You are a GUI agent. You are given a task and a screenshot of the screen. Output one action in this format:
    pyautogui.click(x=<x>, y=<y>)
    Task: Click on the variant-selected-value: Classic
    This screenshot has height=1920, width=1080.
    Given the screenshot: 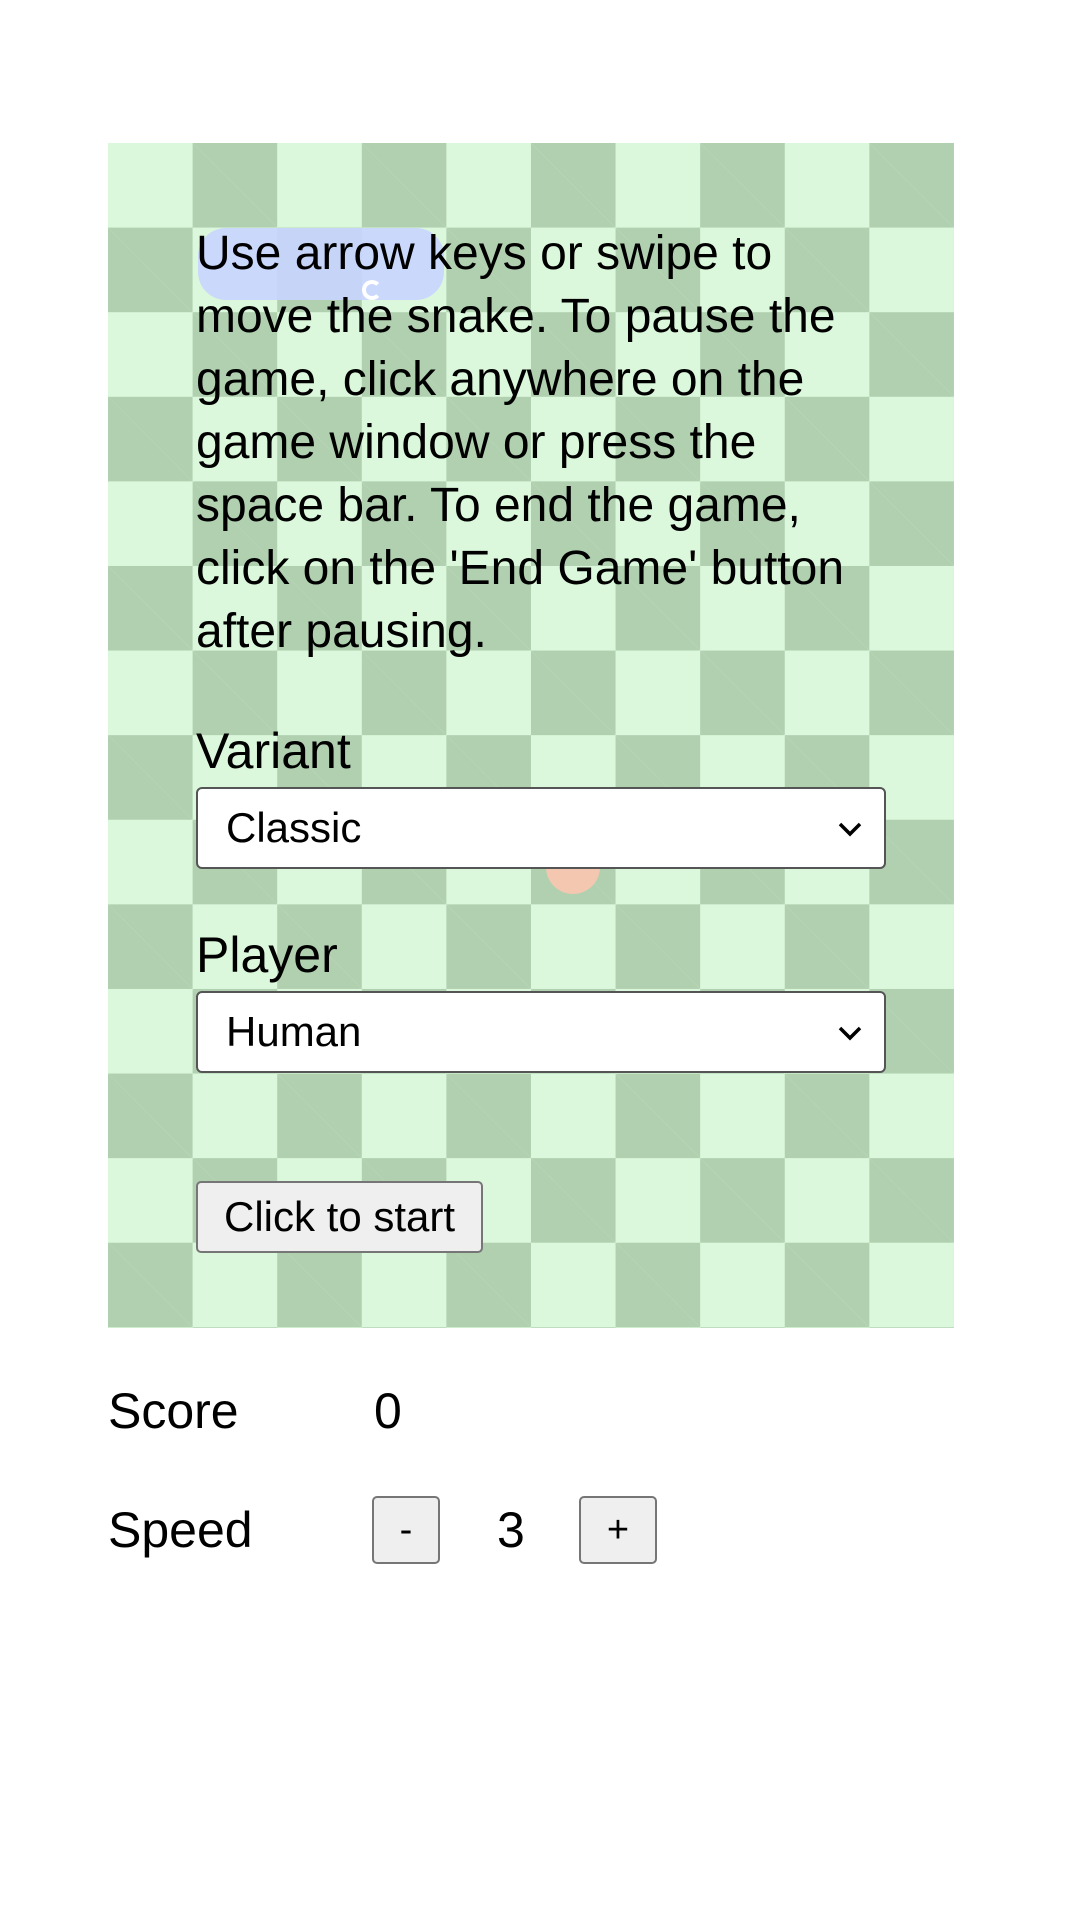 What is the action you would take?
    pyautogui.click(x=294, y=827)
    